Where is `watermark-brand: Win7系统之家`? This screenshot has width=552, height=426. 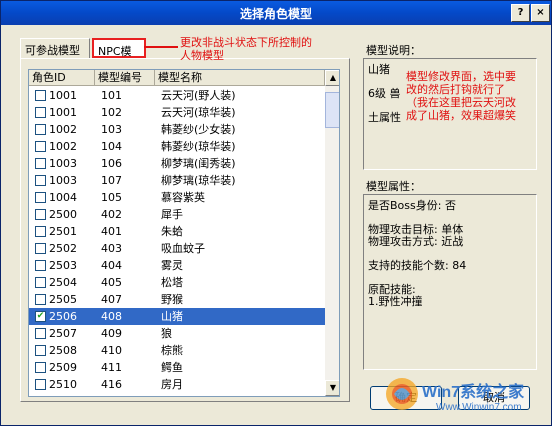 watermark-brand: Win7系统之家 is located at coordinates (473, 392).